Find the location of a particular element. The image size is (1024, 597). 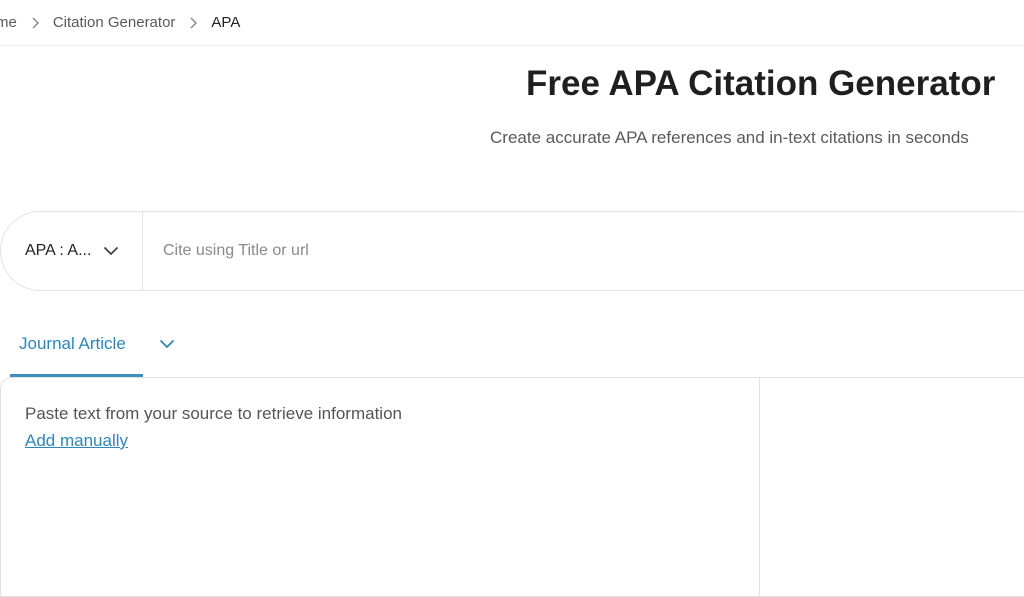

source-type-tabs: Journal Article is located at coordinates (92, 350).